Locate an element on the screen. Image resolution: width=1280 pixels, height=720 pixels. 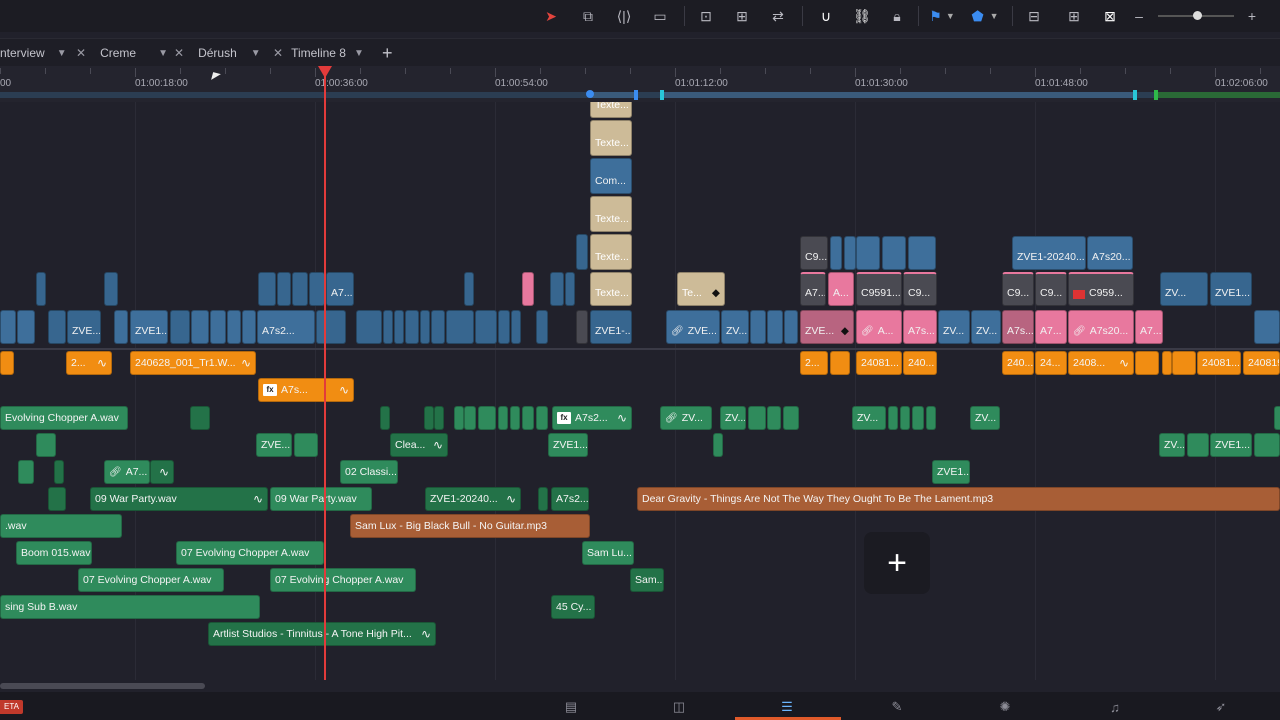
tab-interview: nterview ▼ is located at coordinates (34, 53).